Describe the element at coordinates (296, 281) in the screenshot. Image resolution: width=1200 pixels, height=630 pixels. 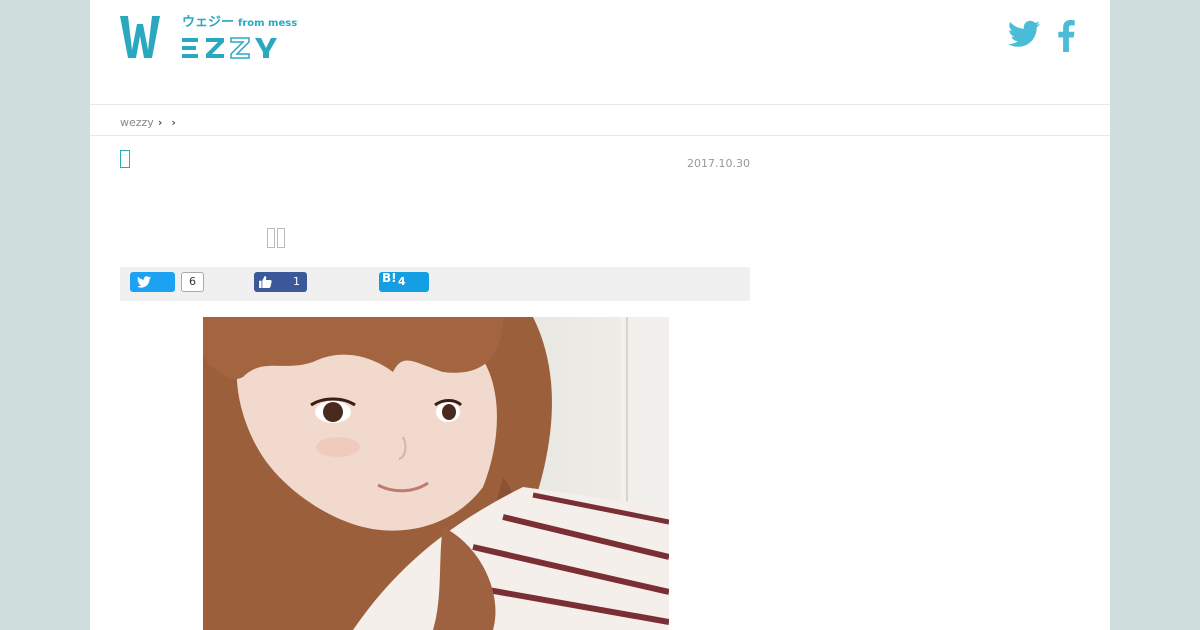
I see `facebook-like-count: 1` at that location.